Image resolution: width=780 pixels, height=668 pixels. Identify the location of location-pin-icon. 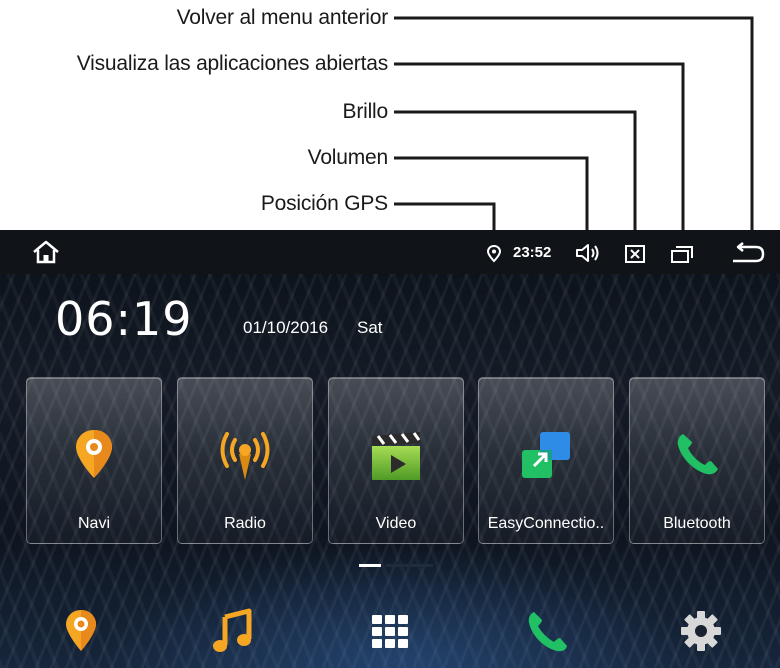
(494, 254).